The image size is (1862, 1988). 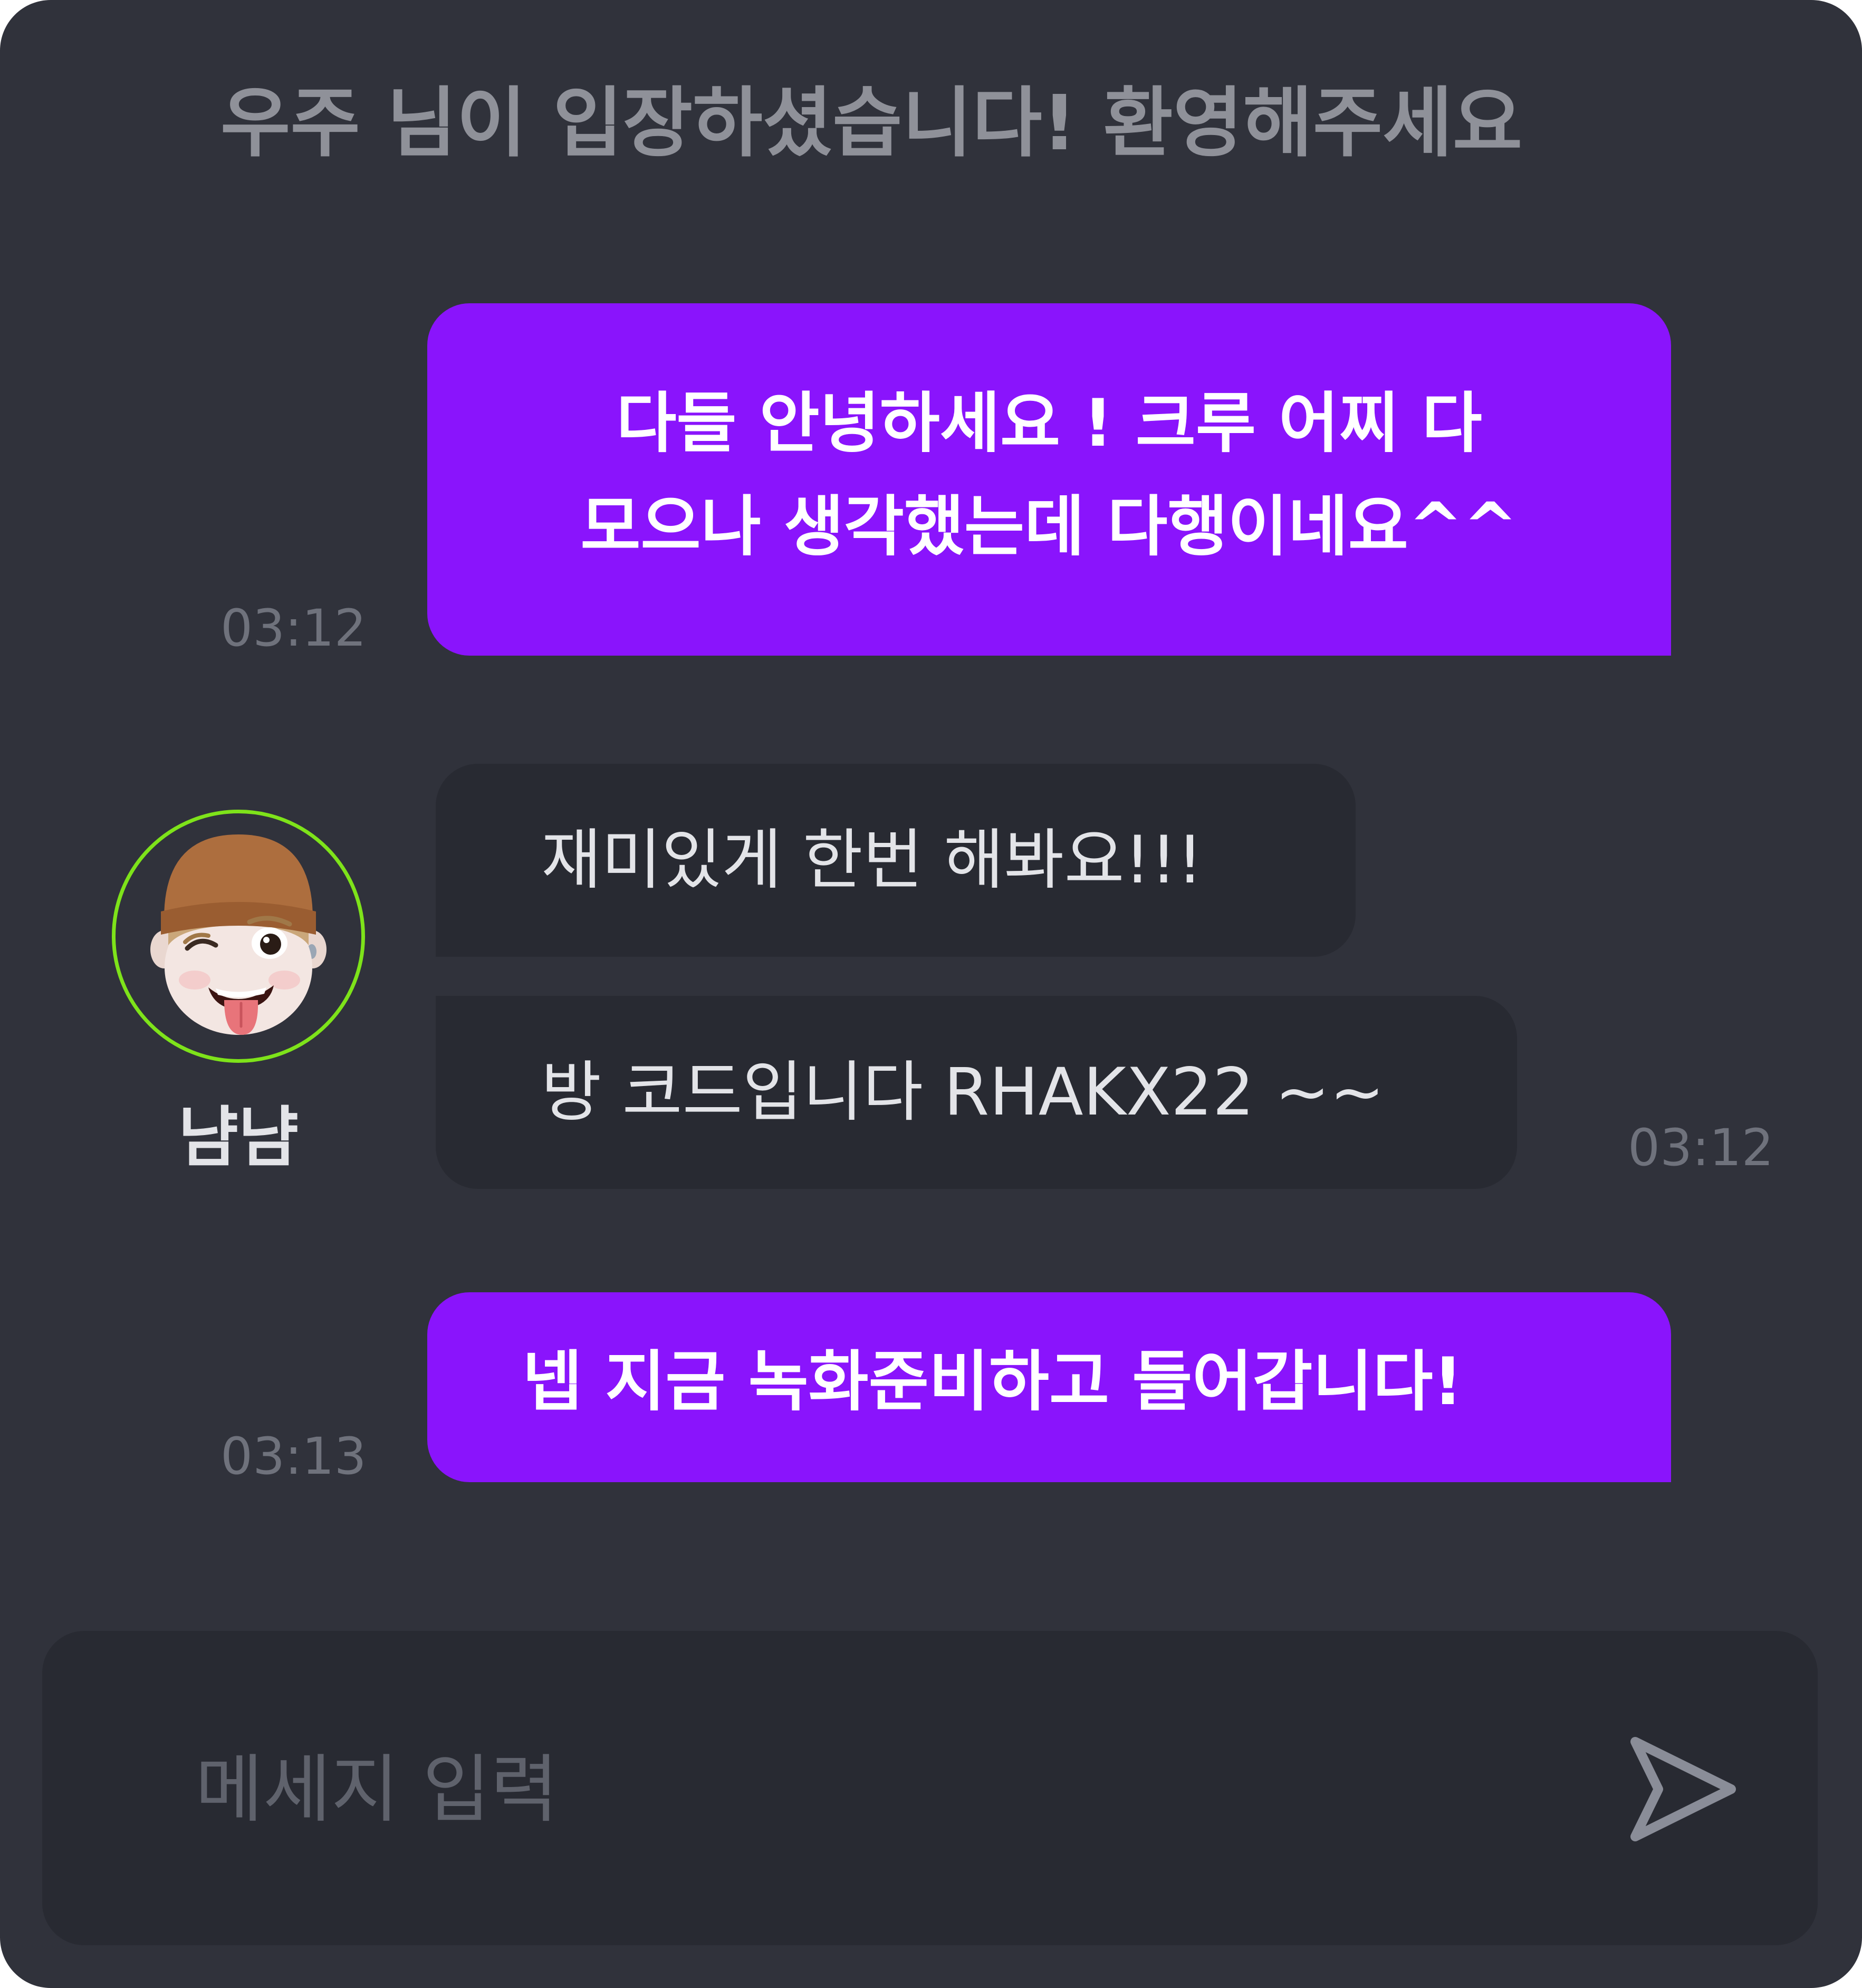 What do you see at coordinates (881, 1789) in the screenshot?
I see `message-input` at bounding box center [881, 1789].